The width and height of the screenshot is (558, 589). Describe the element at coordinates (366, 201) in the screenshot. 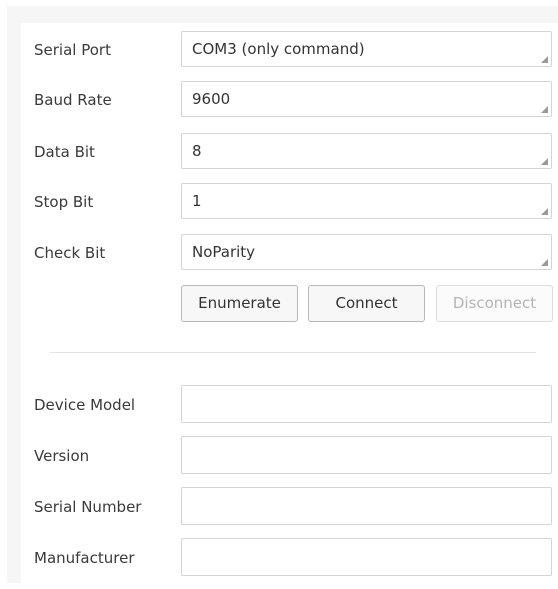

I see `stop-bit-select: 1` at that location.